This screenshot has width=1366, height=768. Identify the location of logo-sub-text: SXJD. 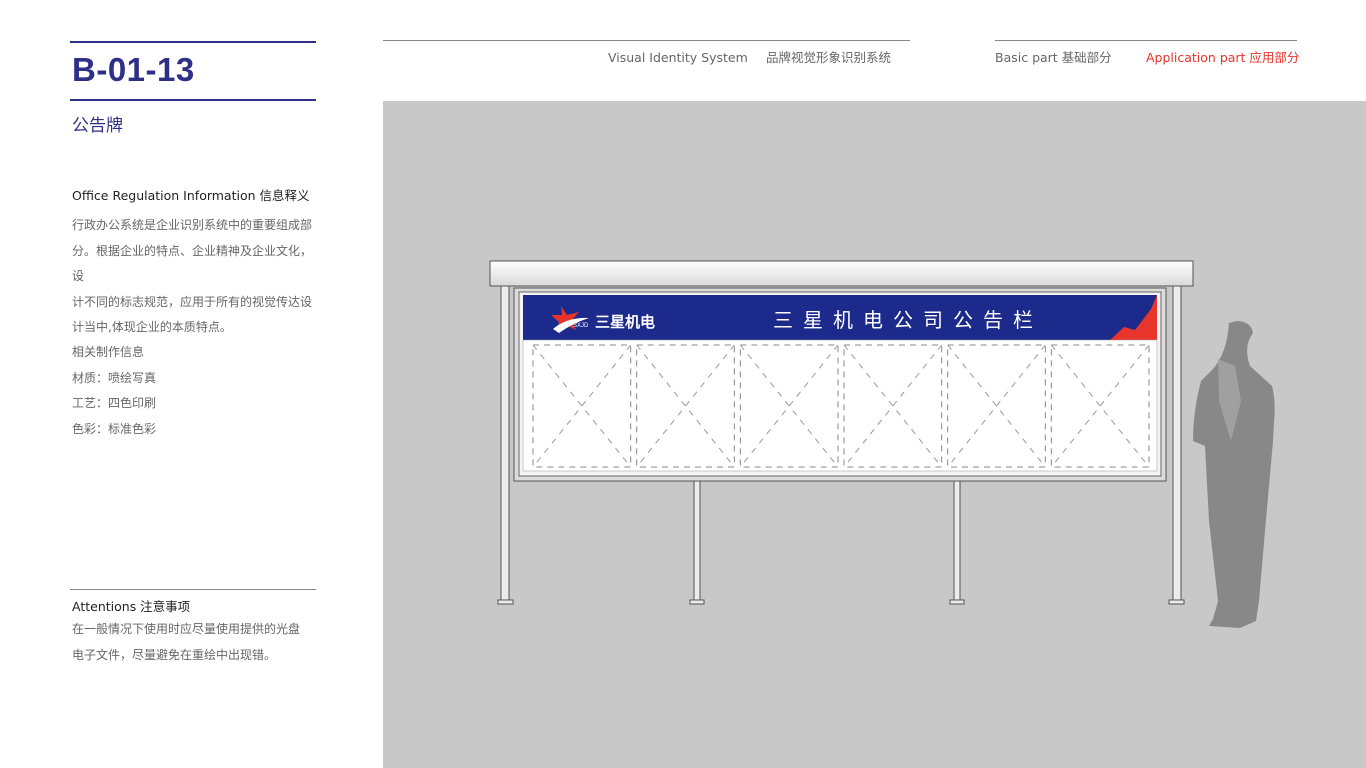
(581, 326).